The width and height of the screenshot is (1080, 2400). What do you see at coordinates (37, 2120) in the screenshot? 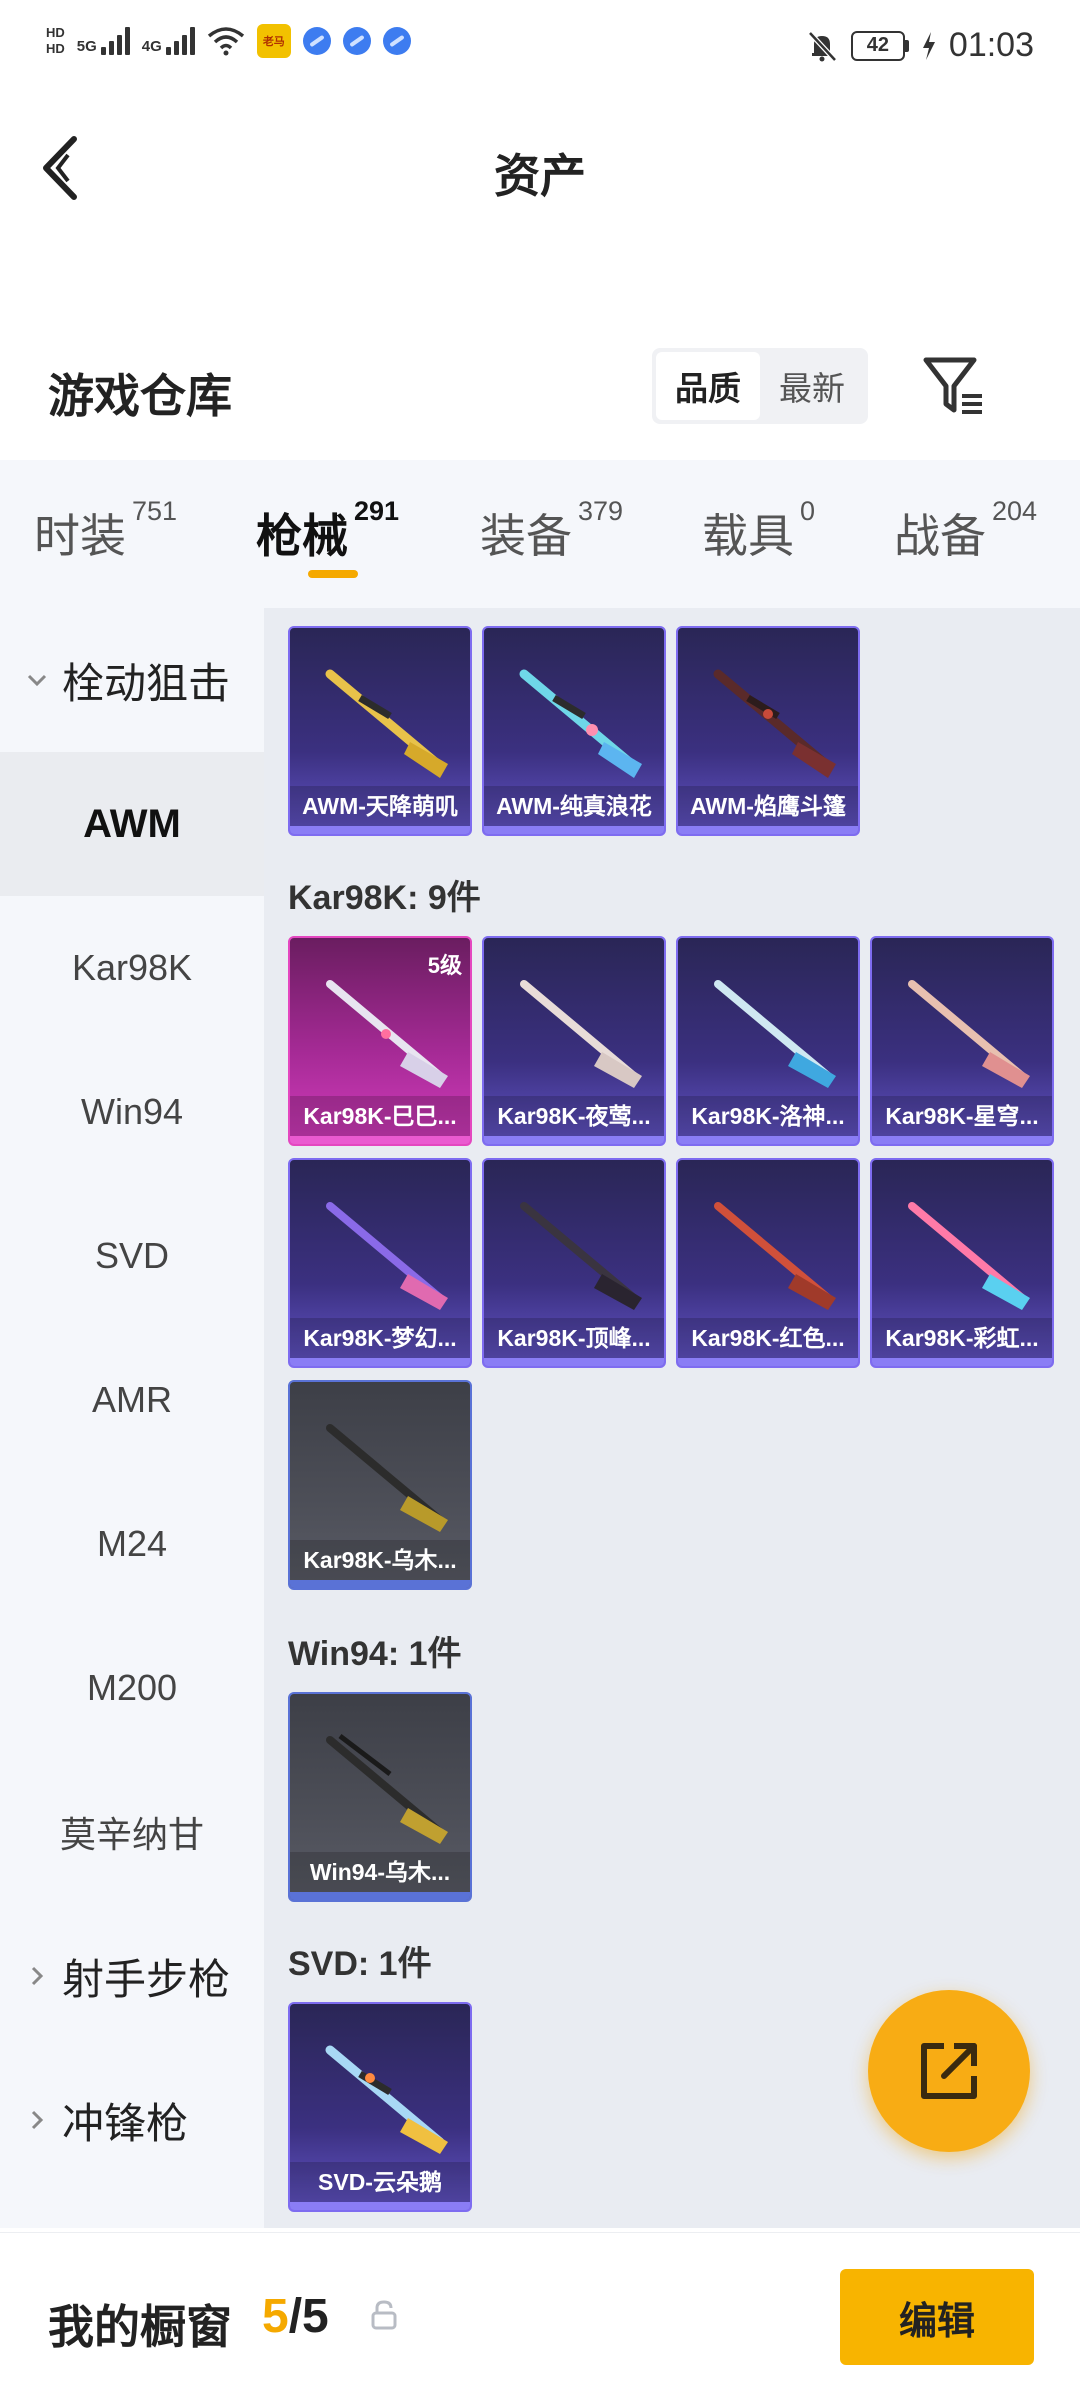
I see `chevron-right-icon` at bounding box center [37, 2120].